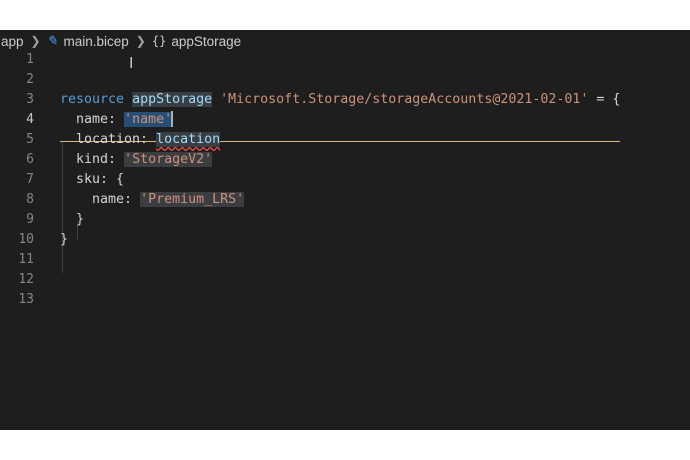 This screenshot has height=460, width=690. I want to click on breadcrumb-file: main.bicep, so click(96, 41).